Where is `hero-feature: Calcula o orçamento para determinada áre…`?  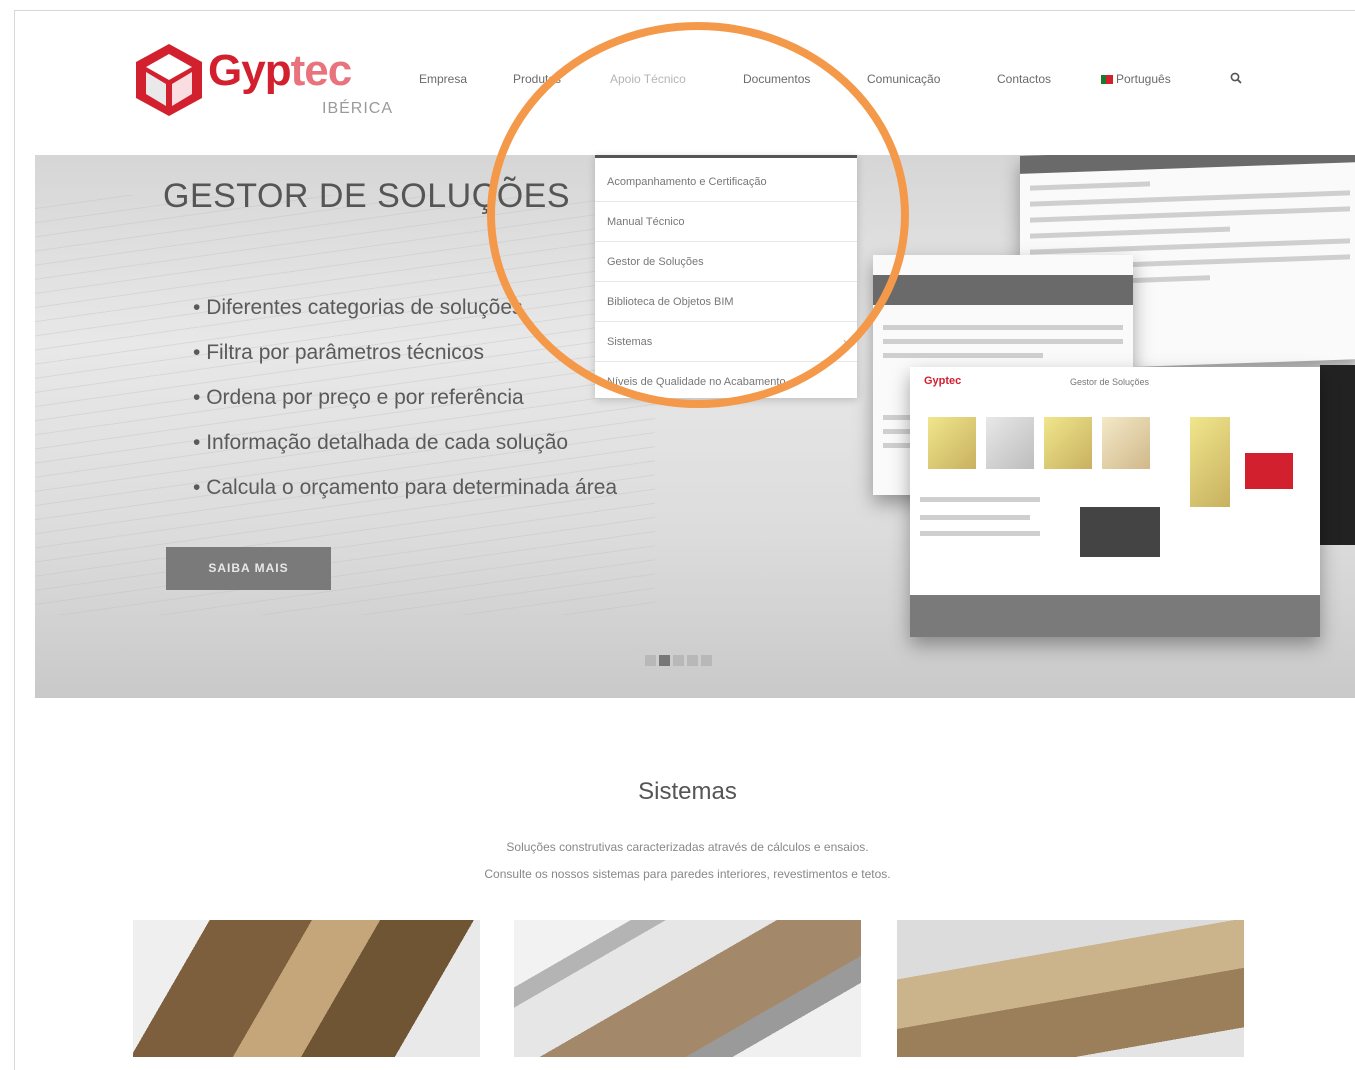 hero-feature: Calcula o orçamento para determinada áre… is located at coordinates (405, 487).